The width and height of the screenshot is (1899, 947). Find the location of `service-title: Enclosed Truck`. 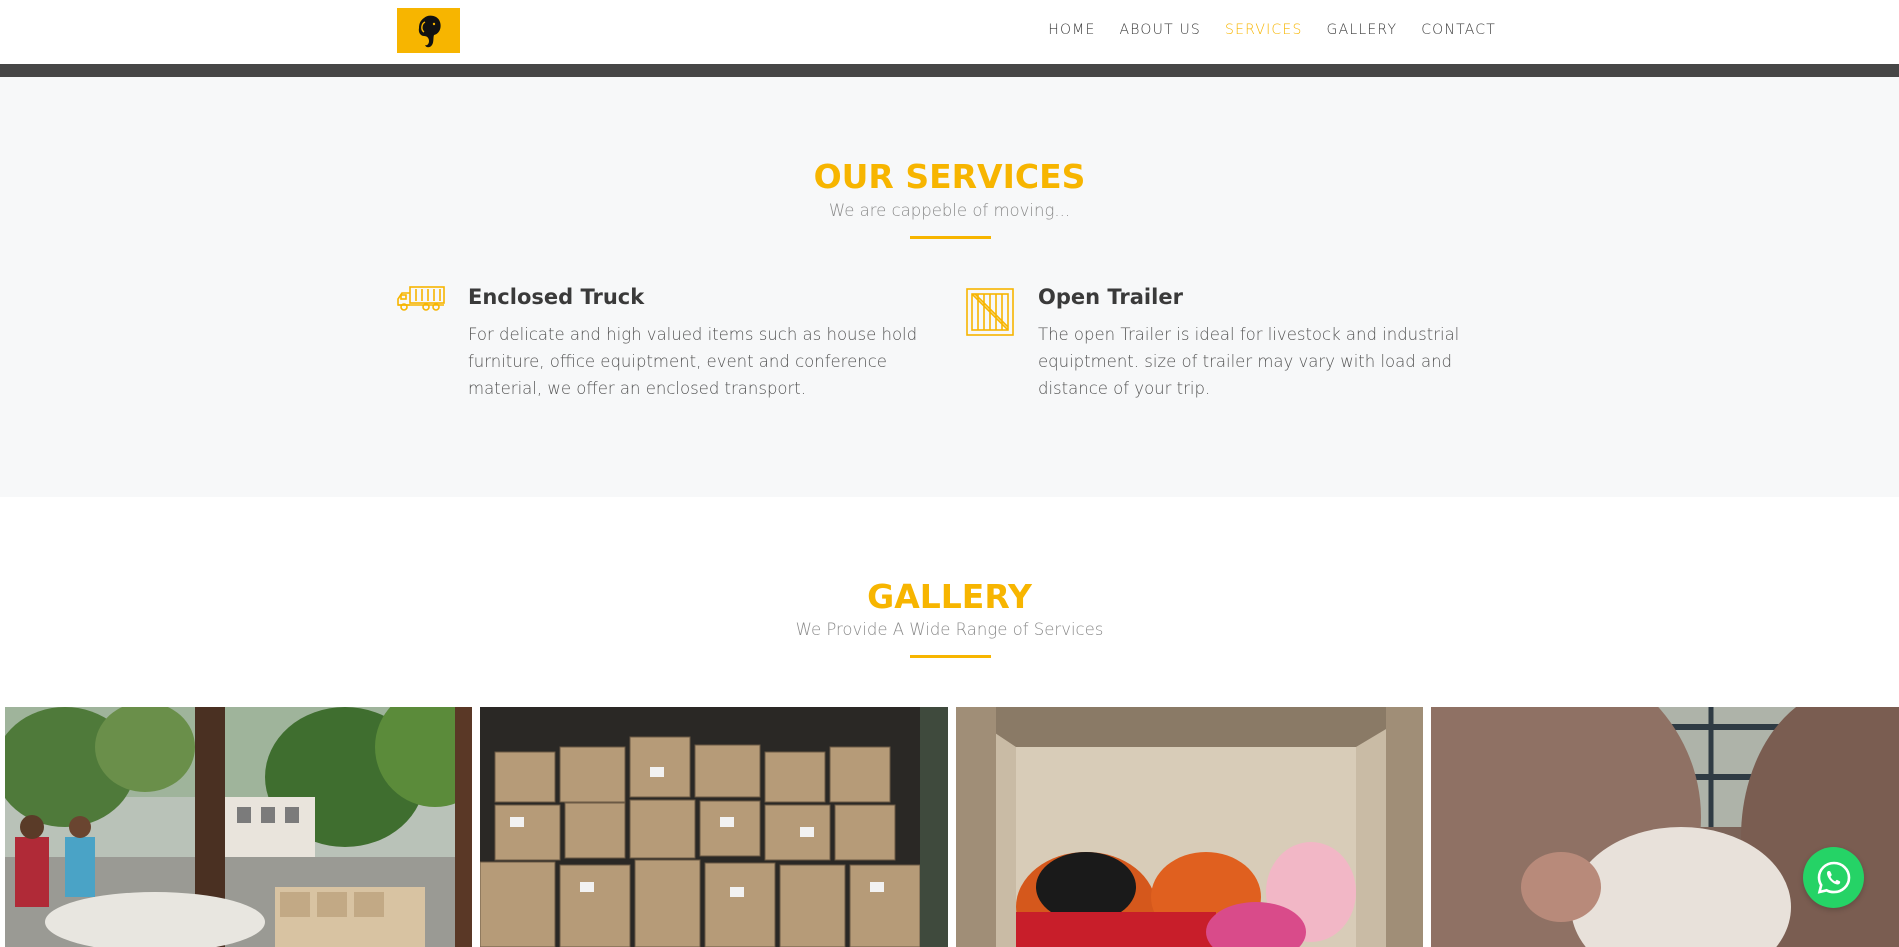

service-title: Enclosed Truck is located at coordinates (556, 297).